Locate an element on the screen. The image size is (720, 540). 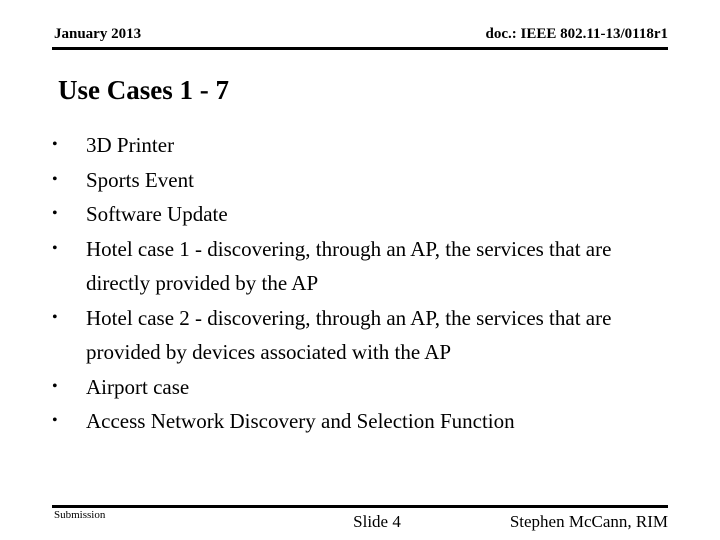
list-item-label: 3D Printer is located at coordinates (130, 145).